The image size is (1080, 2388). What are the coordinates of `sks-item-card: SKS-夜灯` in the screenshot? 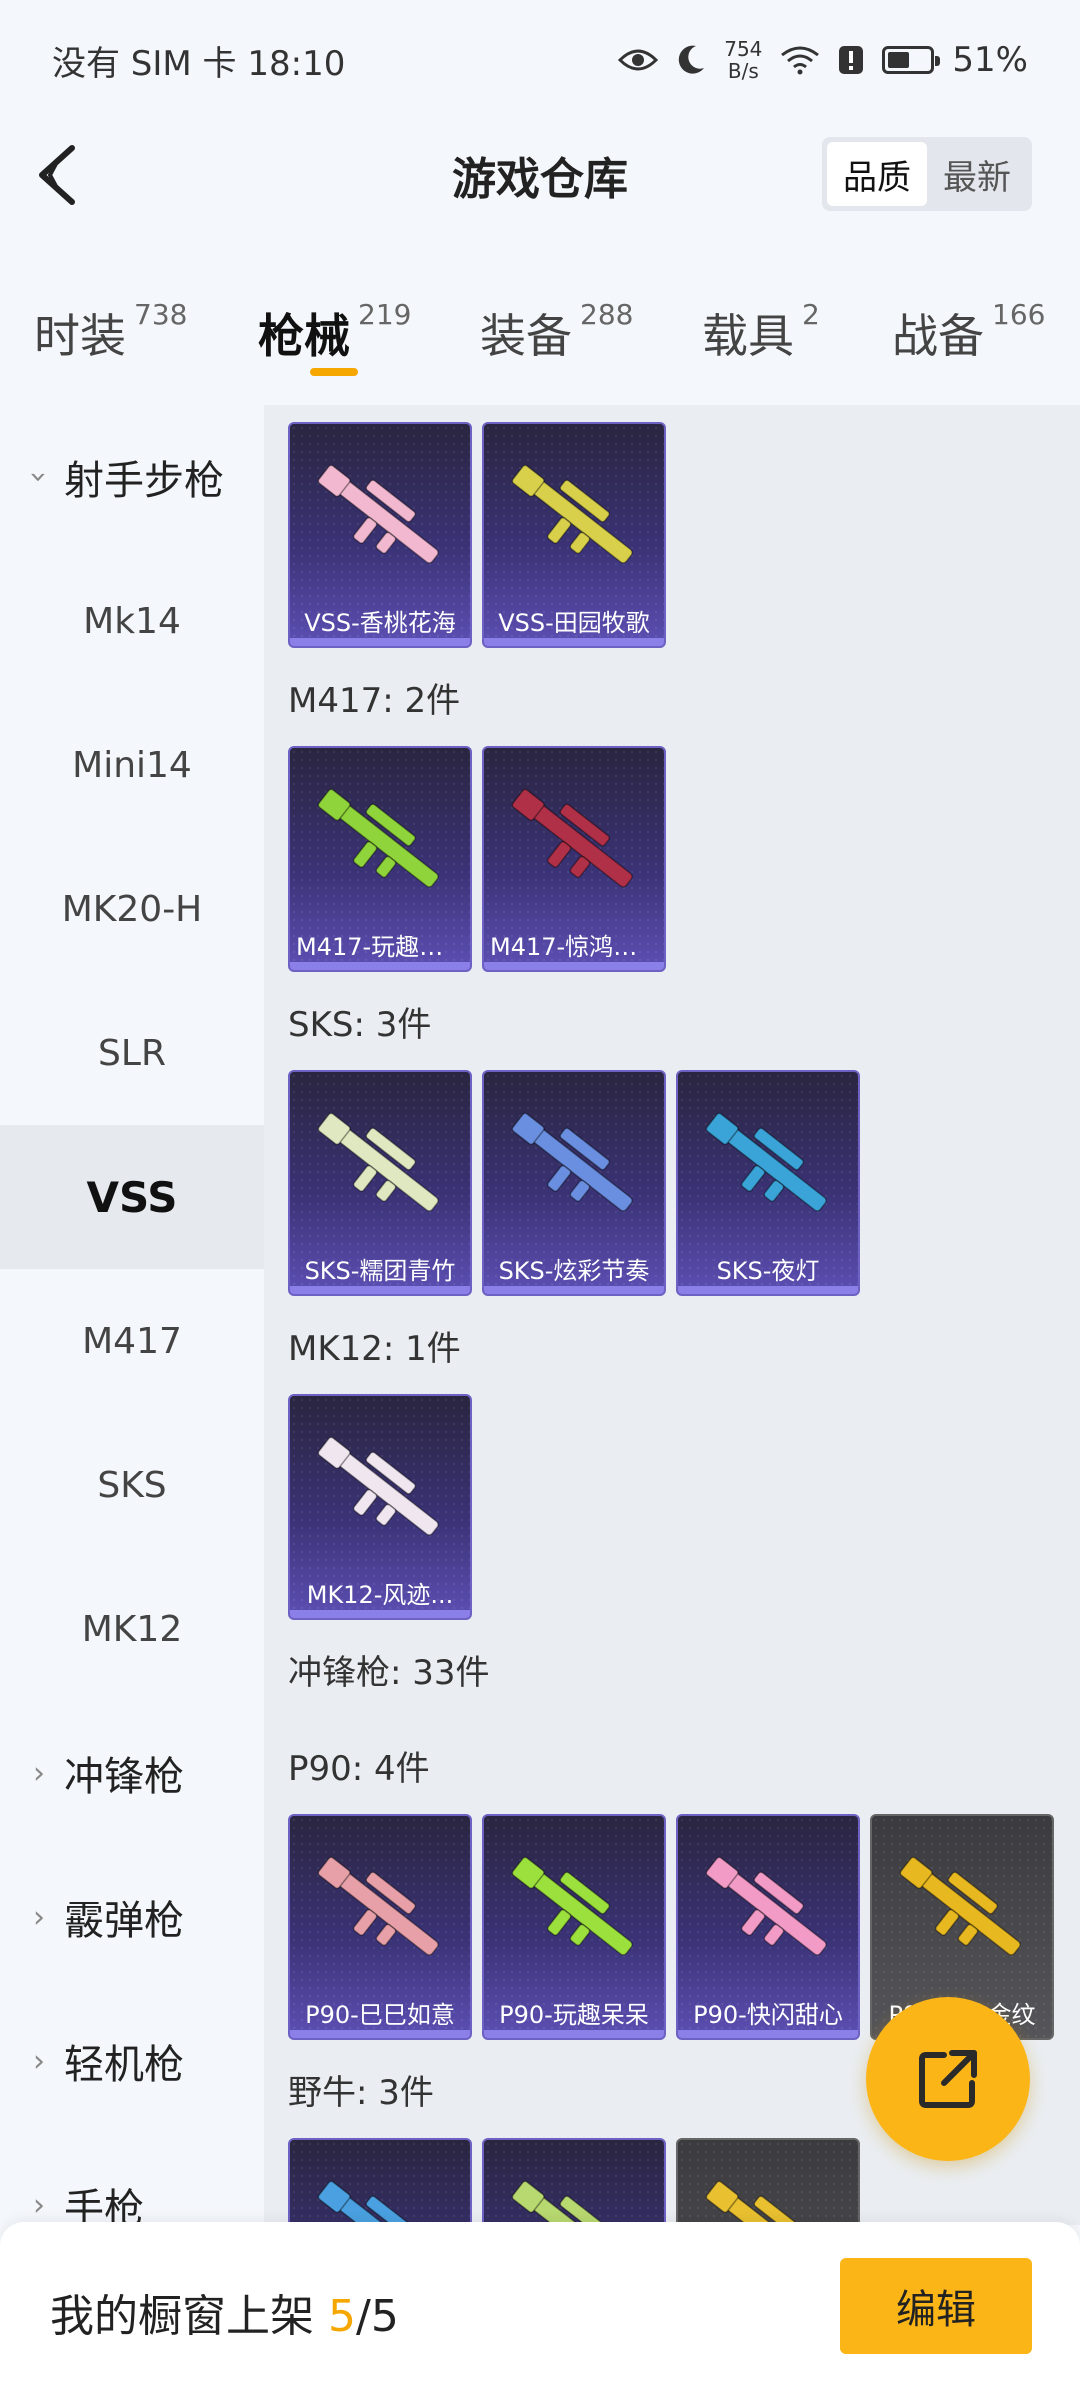 It's located at (768, 1183).